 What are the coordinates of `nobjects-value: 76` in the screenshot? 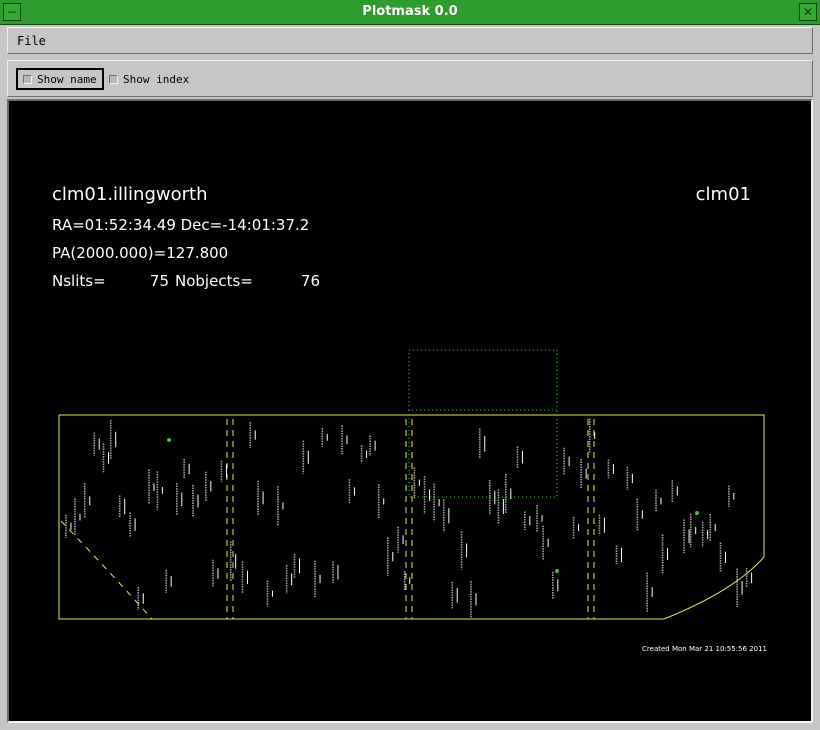 It's located at (310, 281).